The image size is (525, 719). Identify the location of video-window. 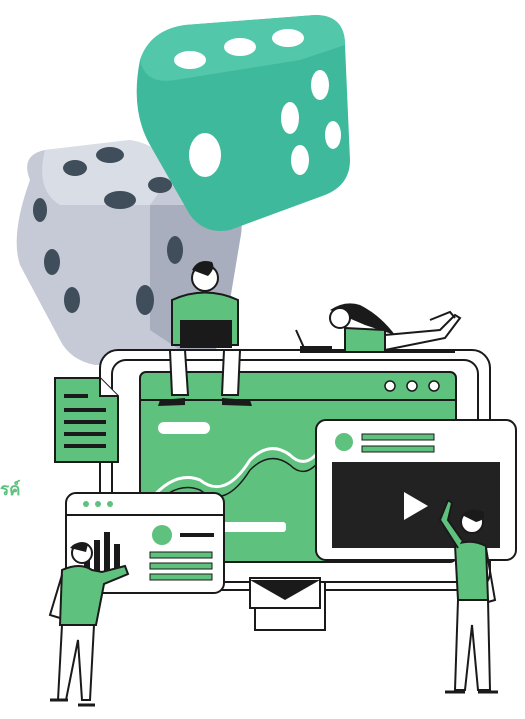
(416, 490).